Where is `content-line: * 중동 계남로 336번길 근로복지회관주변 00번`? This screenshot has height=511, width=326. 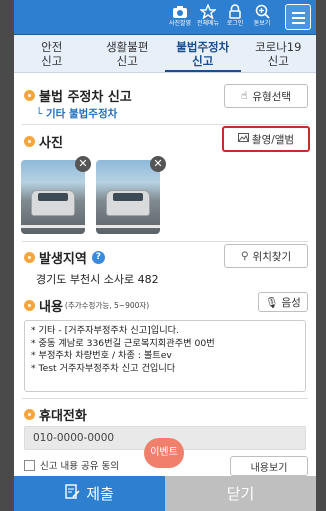 content-line: * 중동 계남로 336번길 근로복지회관주변 00번 is located at coordinates (123, 343).